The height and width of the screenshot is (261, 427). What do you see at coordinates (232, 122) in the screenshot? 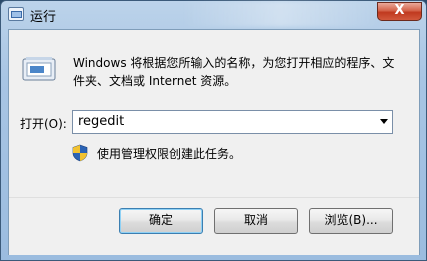
I see `open-combobox: regedit` at bounding box center [232, 122].